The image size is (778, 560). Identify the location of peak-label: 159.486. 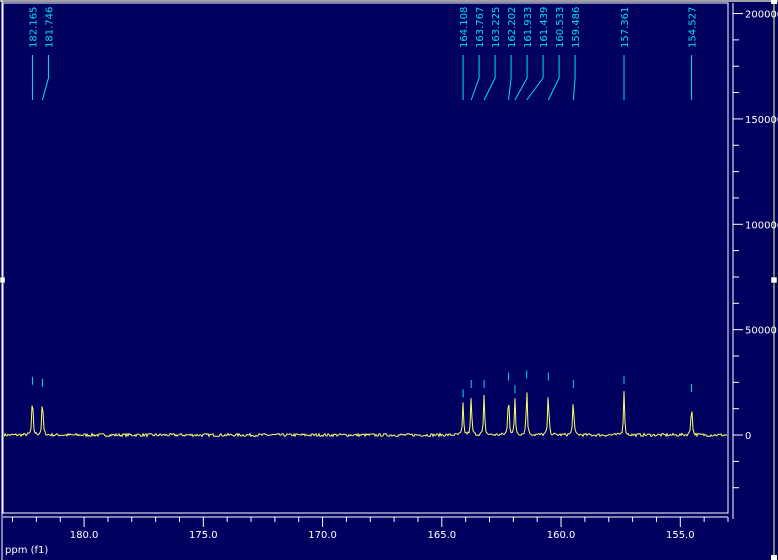
(576, 27).